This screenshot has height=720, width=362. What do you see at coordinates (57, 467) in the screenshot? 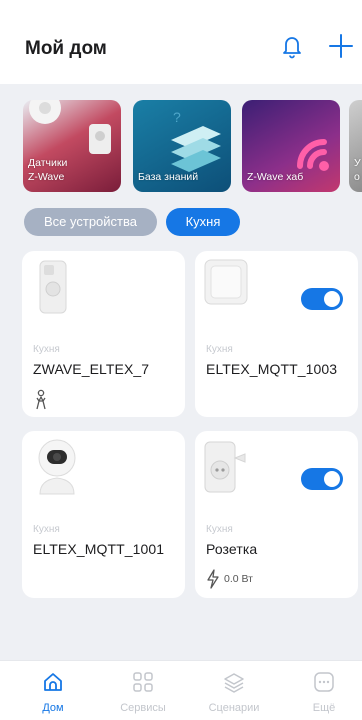
I see `camera-image` at bounding box center [57, 467].